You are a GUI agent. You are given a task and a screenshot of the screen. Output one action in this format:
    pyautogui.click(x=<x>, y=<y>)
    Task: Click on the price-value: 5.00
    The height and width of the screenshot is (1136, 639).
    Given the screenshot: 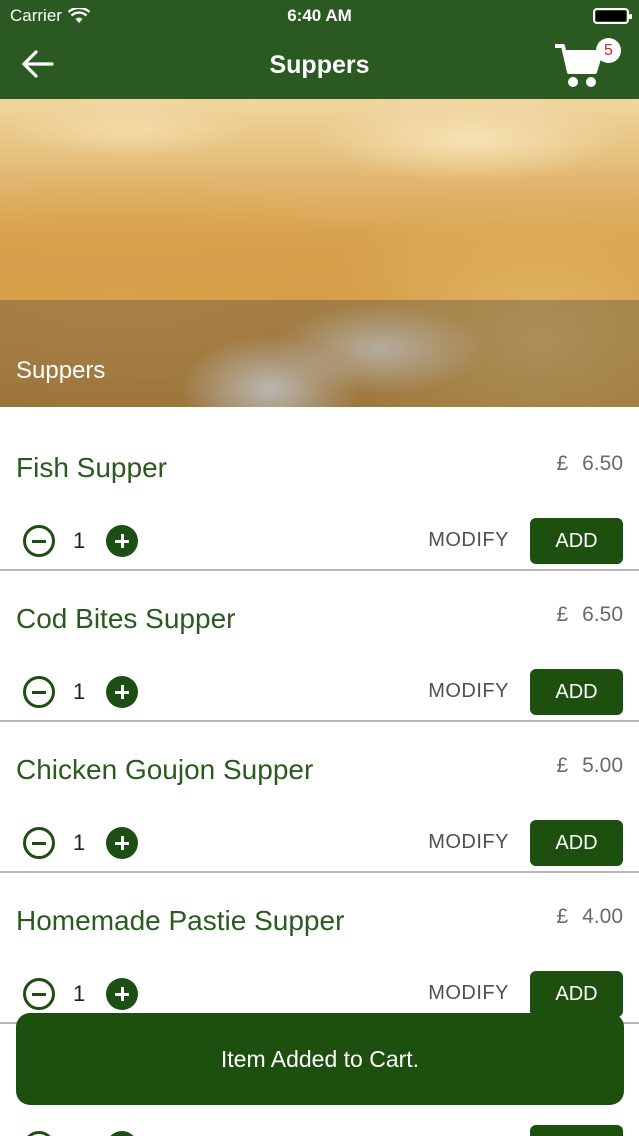 What is the action you would take?
    pyautogui.click(x=602, y=765)
    